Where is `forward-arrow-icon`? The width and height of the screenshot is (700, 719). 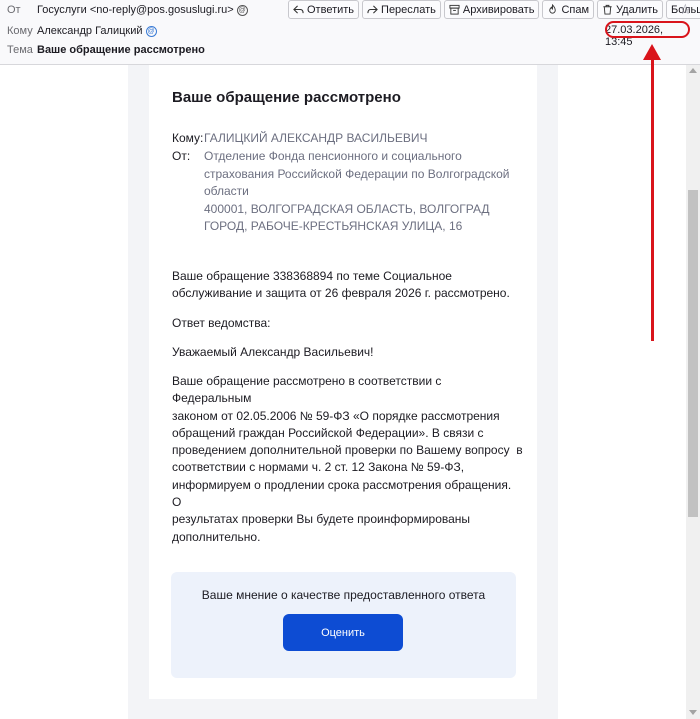
forward-arrow-icon is located at coordinates (372, 9).